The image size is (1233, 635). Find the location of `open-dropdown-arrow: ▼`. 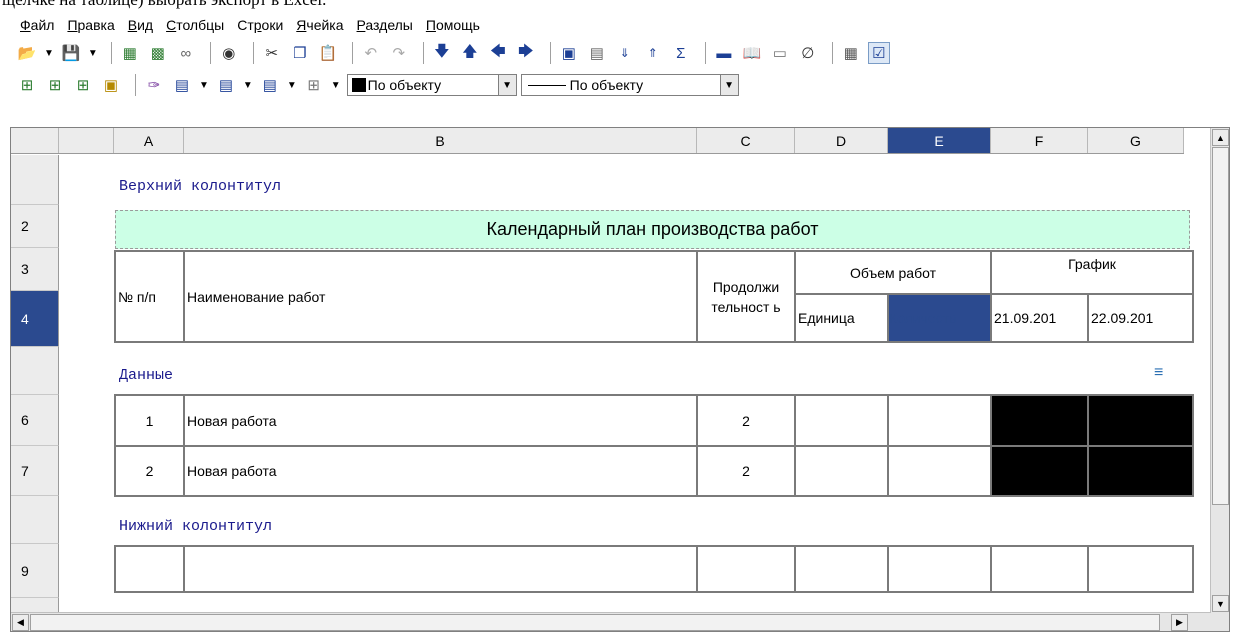

open-dropdown-arrow: ▼ is located at coordinates (49, 53).